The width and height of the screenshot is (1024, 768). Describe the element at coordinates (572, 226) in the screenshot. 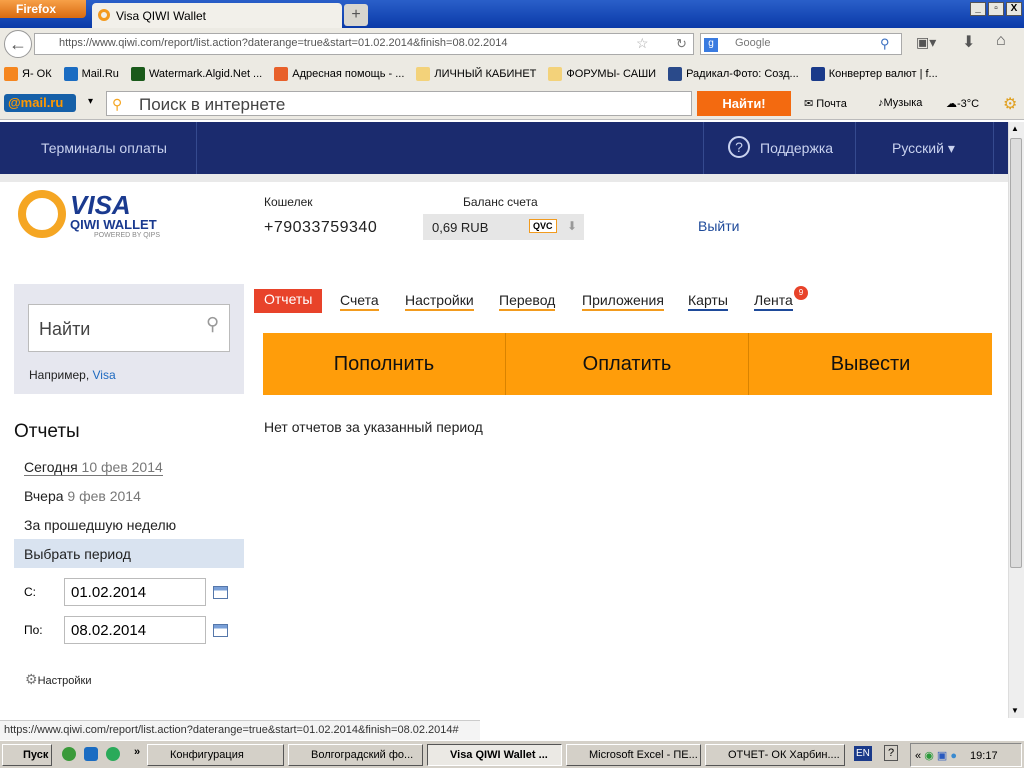

I see `balance-arrow-icon: ⬇` at that location.